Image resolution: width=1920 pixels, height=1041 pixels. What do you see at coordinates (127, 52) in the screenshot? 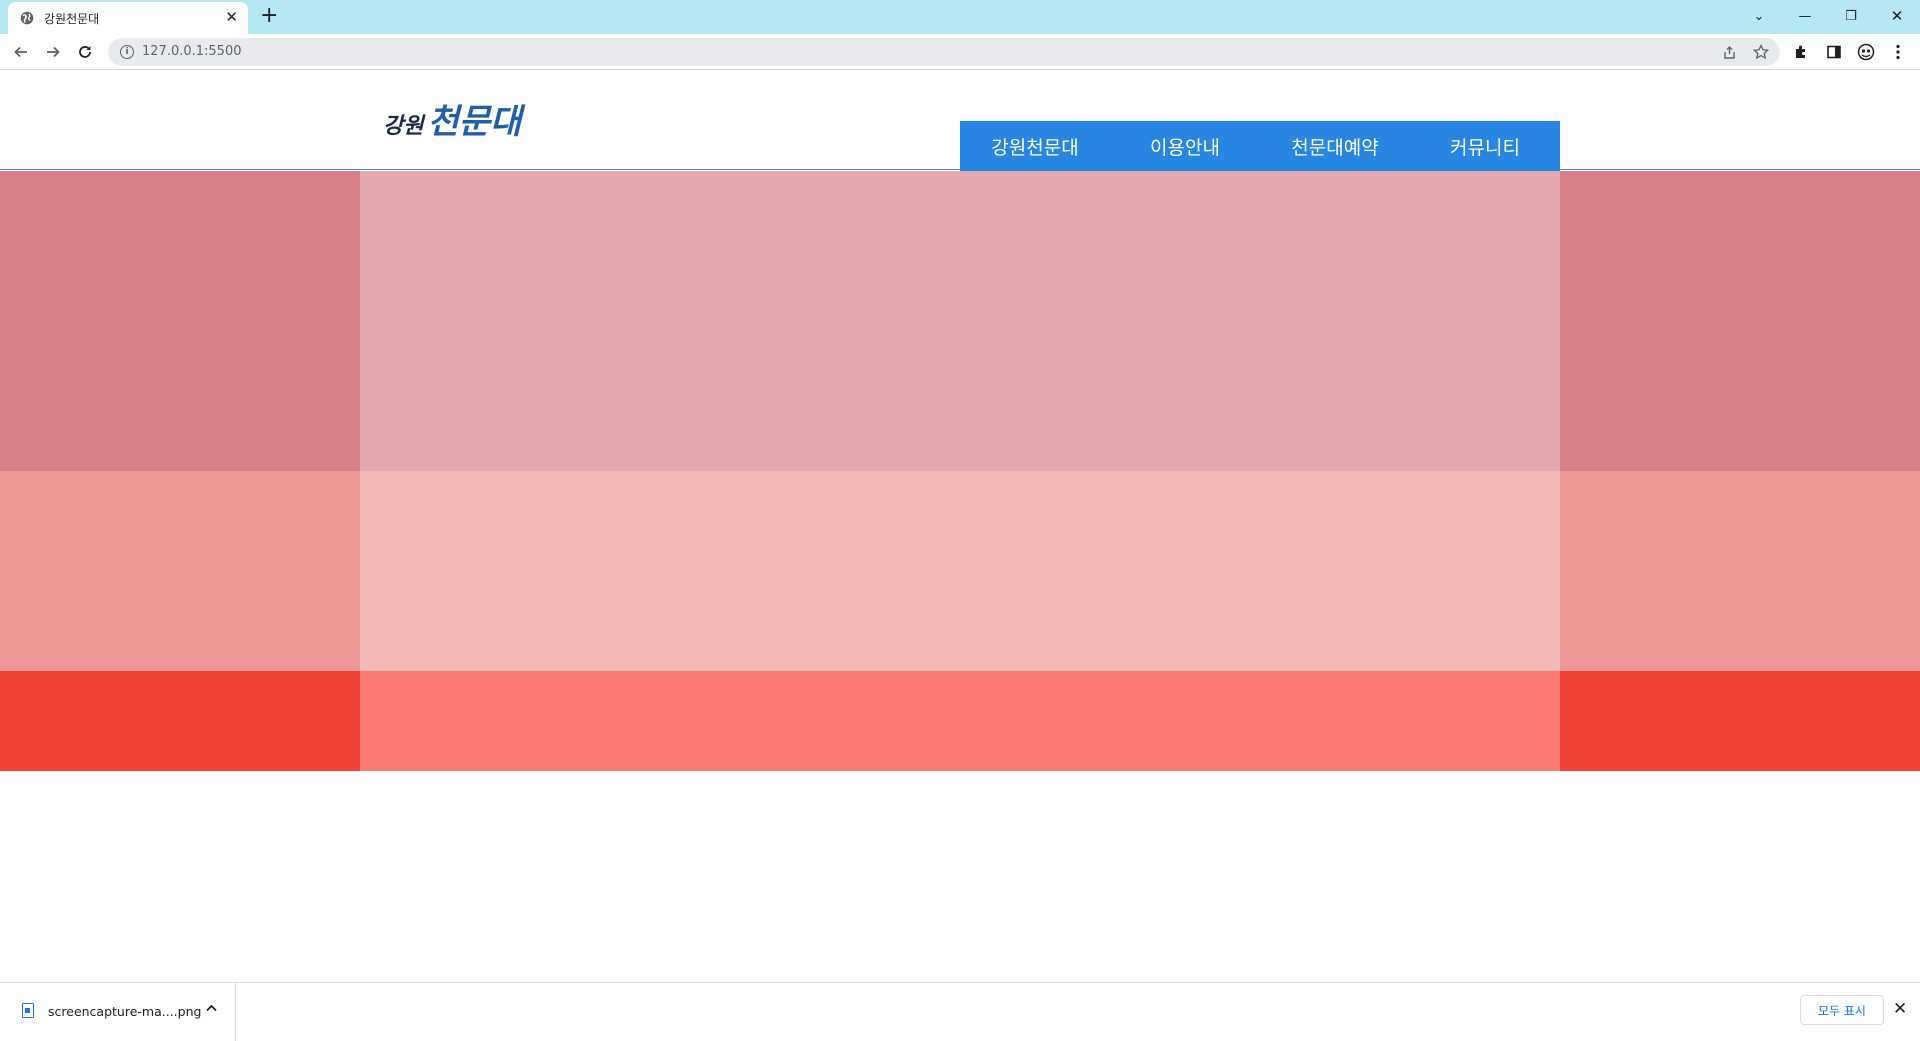
I see `site-info-icon: i` at bounding box center [127, 52].